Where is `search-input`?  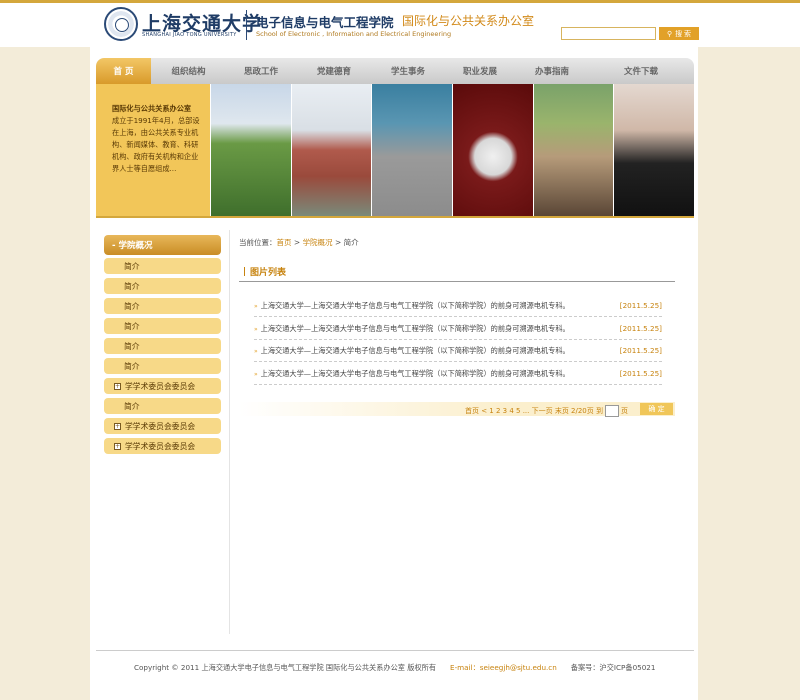
search-input is located at coordinates (608, 33).